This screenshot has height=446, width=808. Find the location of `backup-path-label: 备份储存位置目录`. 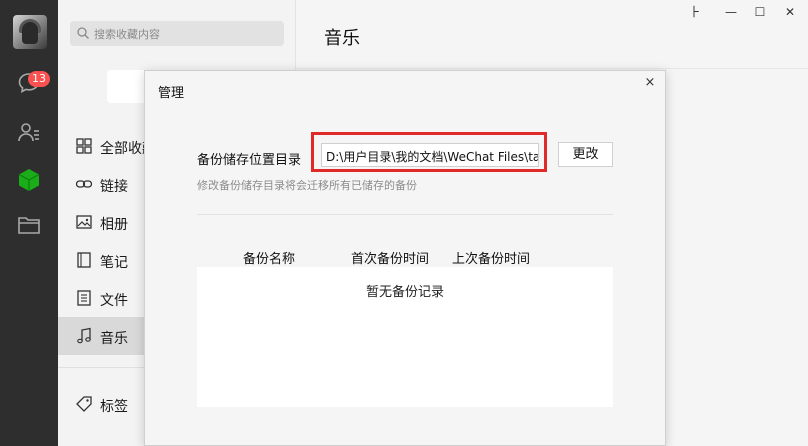

backup-path-label: 备份储存位置目录 is located at coordinates (249, 160).